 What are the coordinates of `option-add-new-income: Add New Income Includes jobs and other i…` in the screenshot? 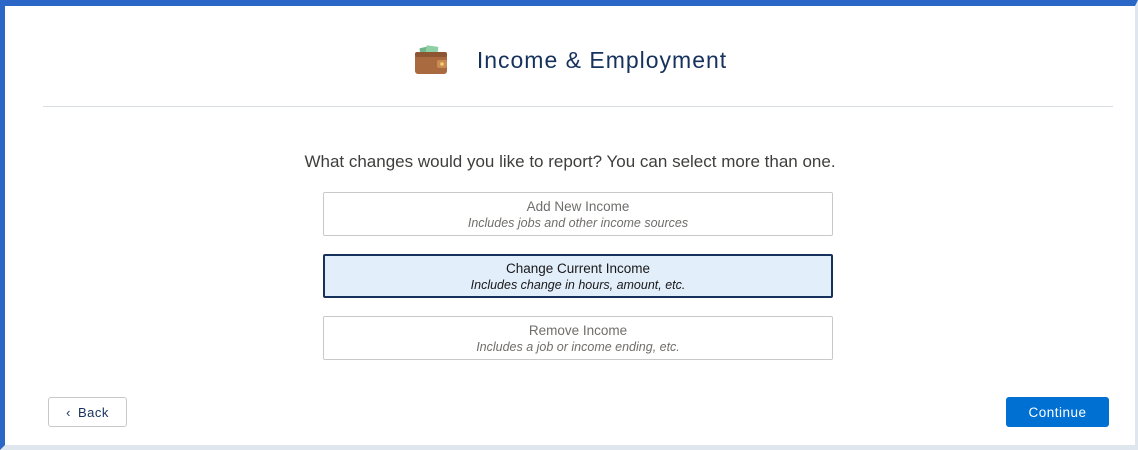 It's located at (578, 214).